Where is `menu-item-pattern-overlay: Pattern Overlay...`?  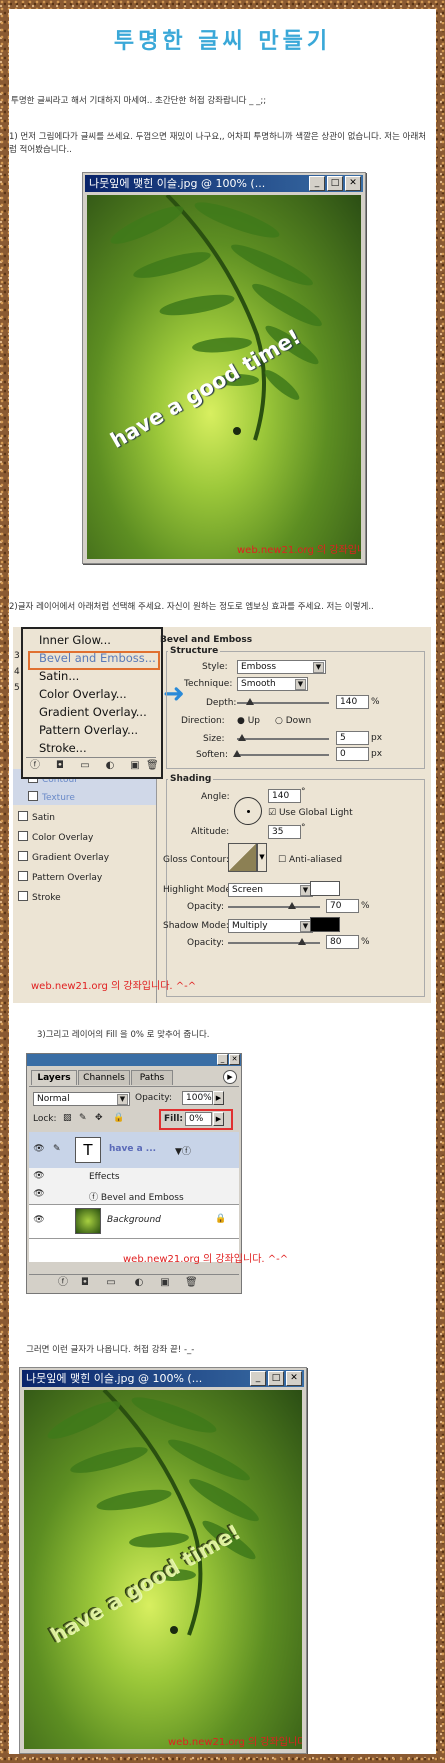
menu-item-pattern-overlay: Pattern Overlay... is located at coordinates (88, 730).